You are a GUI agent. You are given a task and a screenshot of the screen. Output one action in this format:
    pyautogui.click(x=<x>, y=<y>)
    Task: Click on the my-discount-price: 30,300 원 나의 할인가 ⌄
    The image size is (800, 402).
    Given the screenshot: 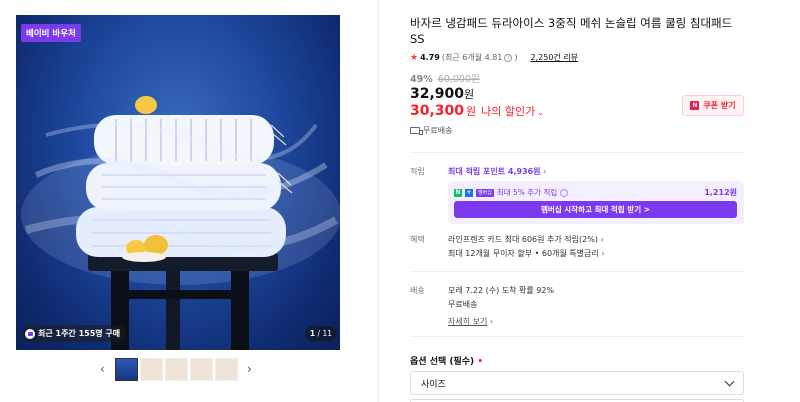 What is the action you would take?
    pyautogui.click(x=477, y=111)
    